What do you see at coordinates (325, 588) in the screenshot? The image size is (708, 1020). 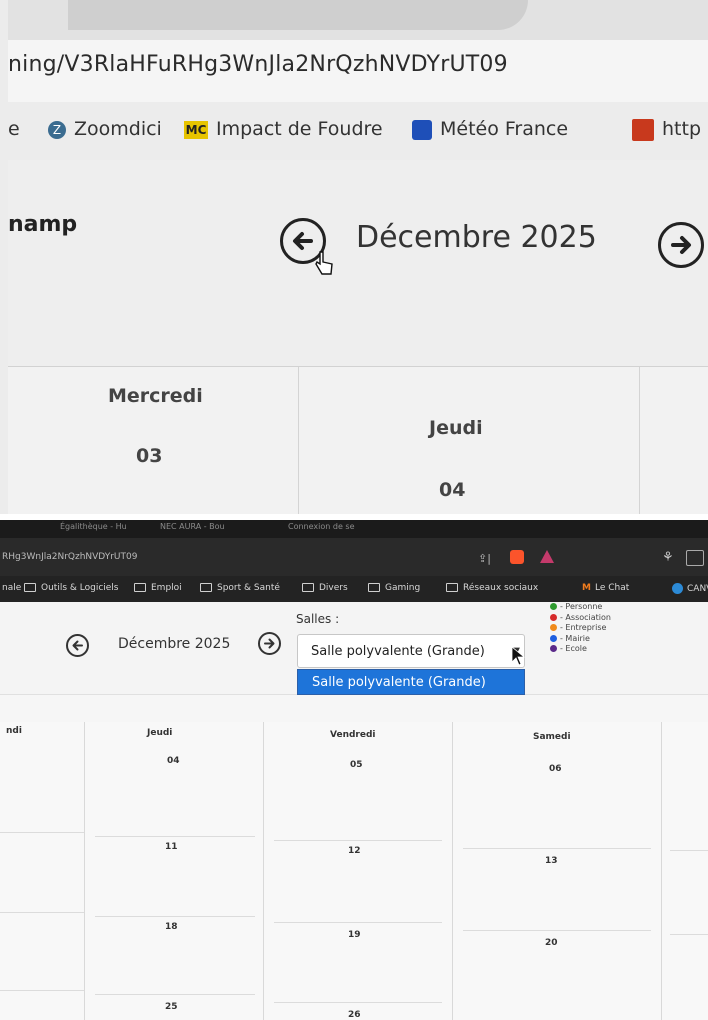 I see `bookmark-folder-divers: Divers` at bounding box center [325, 588].